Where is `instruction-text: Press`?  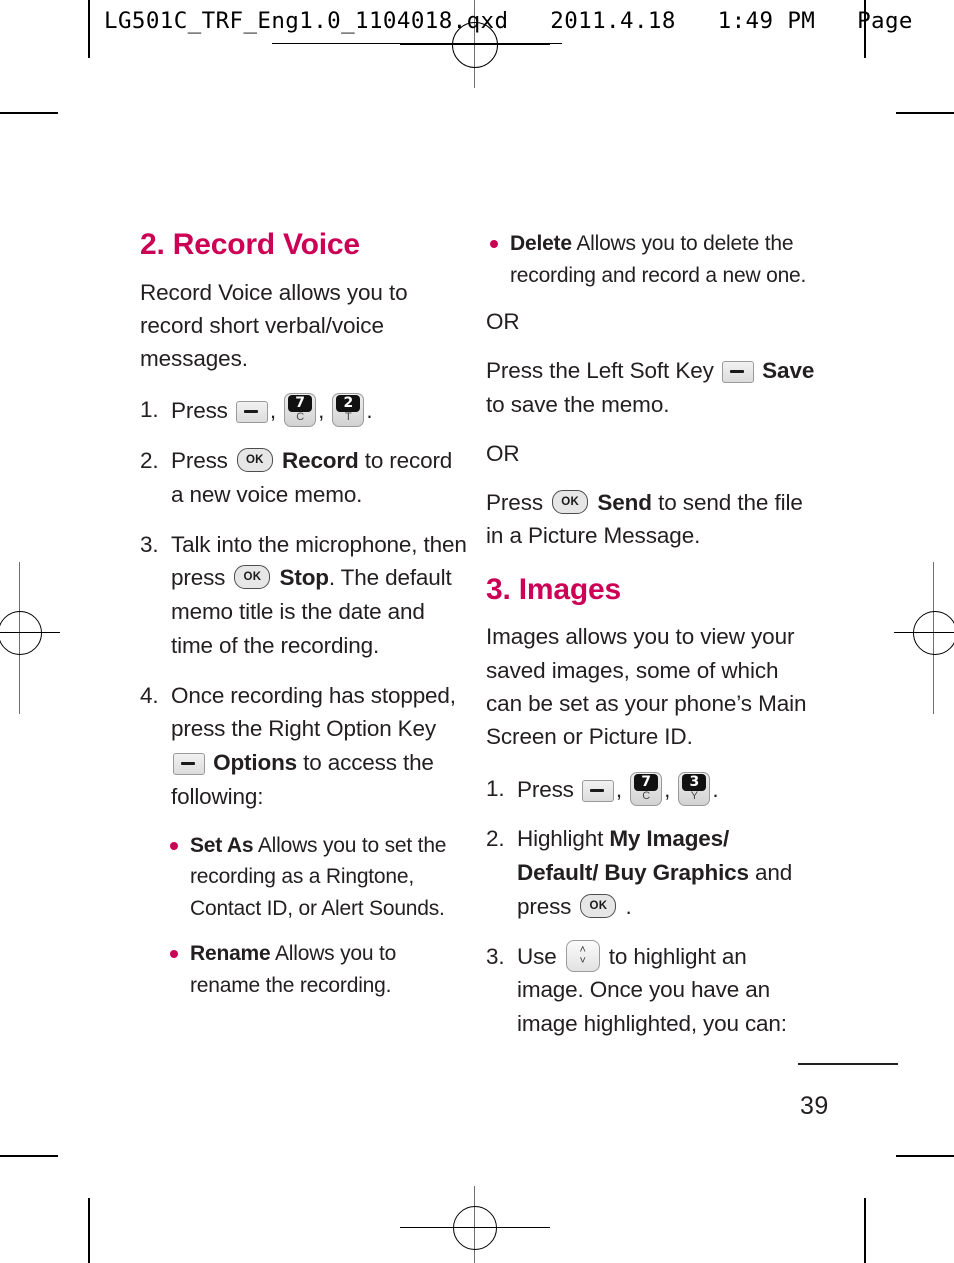
instruction-text: Press is located at coordinates (515, 503).